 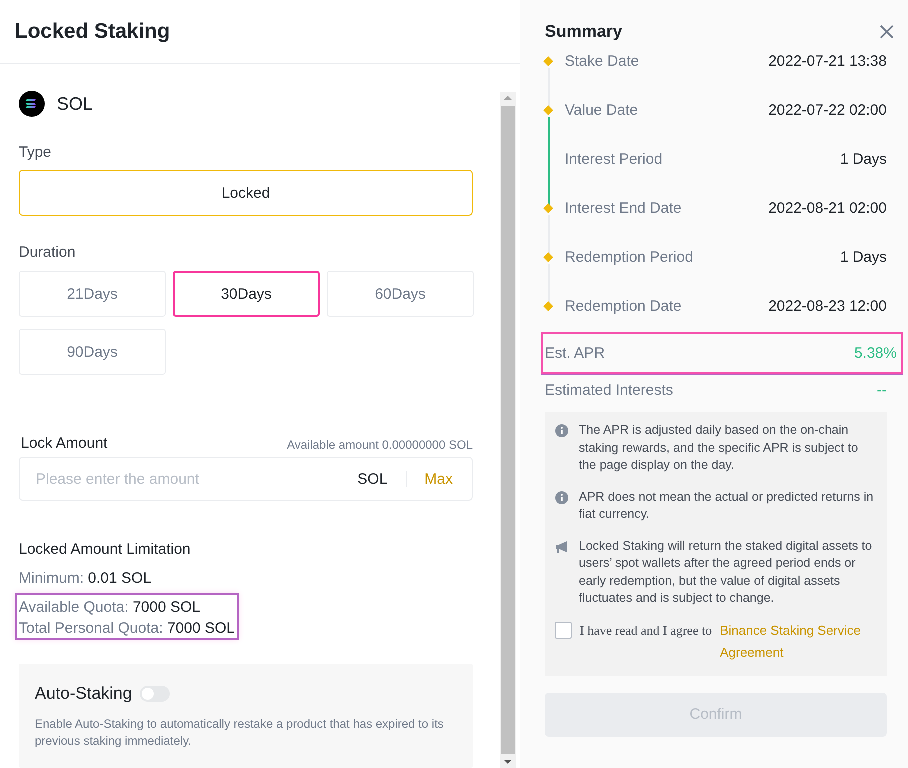 What do you see at coordinates (240, 733) in the screenshot?
I see `auto-staking-description: Enable Auto-Staking to automatically restake a product that has expired to its previous staking immediately.` at bounding box center [240, 733].